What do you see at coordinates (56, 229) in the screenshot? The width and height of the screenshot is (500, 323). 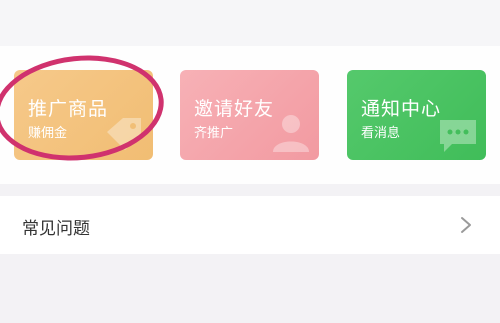 I see `faq-label: 常见问题` at bounding box center [56, 229].